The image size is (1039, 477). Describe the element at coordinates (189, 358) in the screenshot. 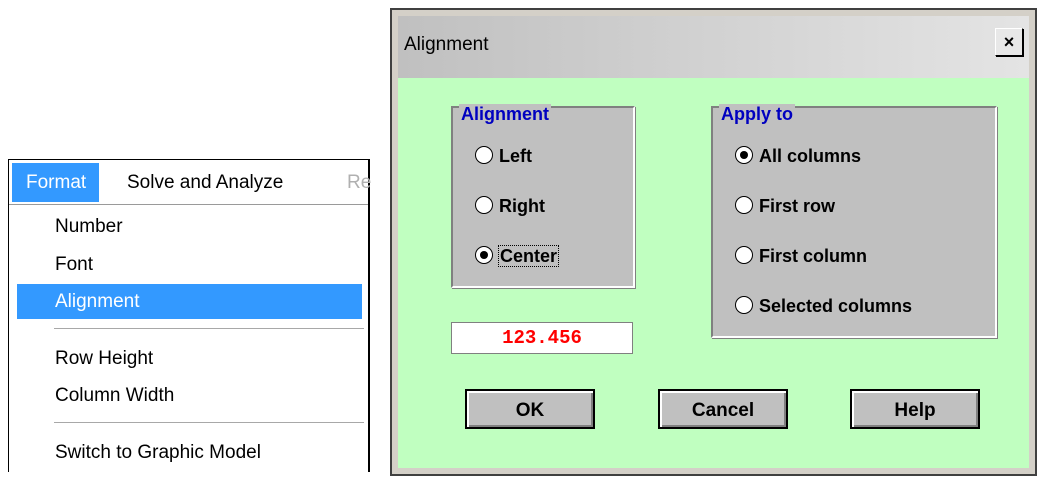

I see `menu-item-row-height: Row Height` at that location.